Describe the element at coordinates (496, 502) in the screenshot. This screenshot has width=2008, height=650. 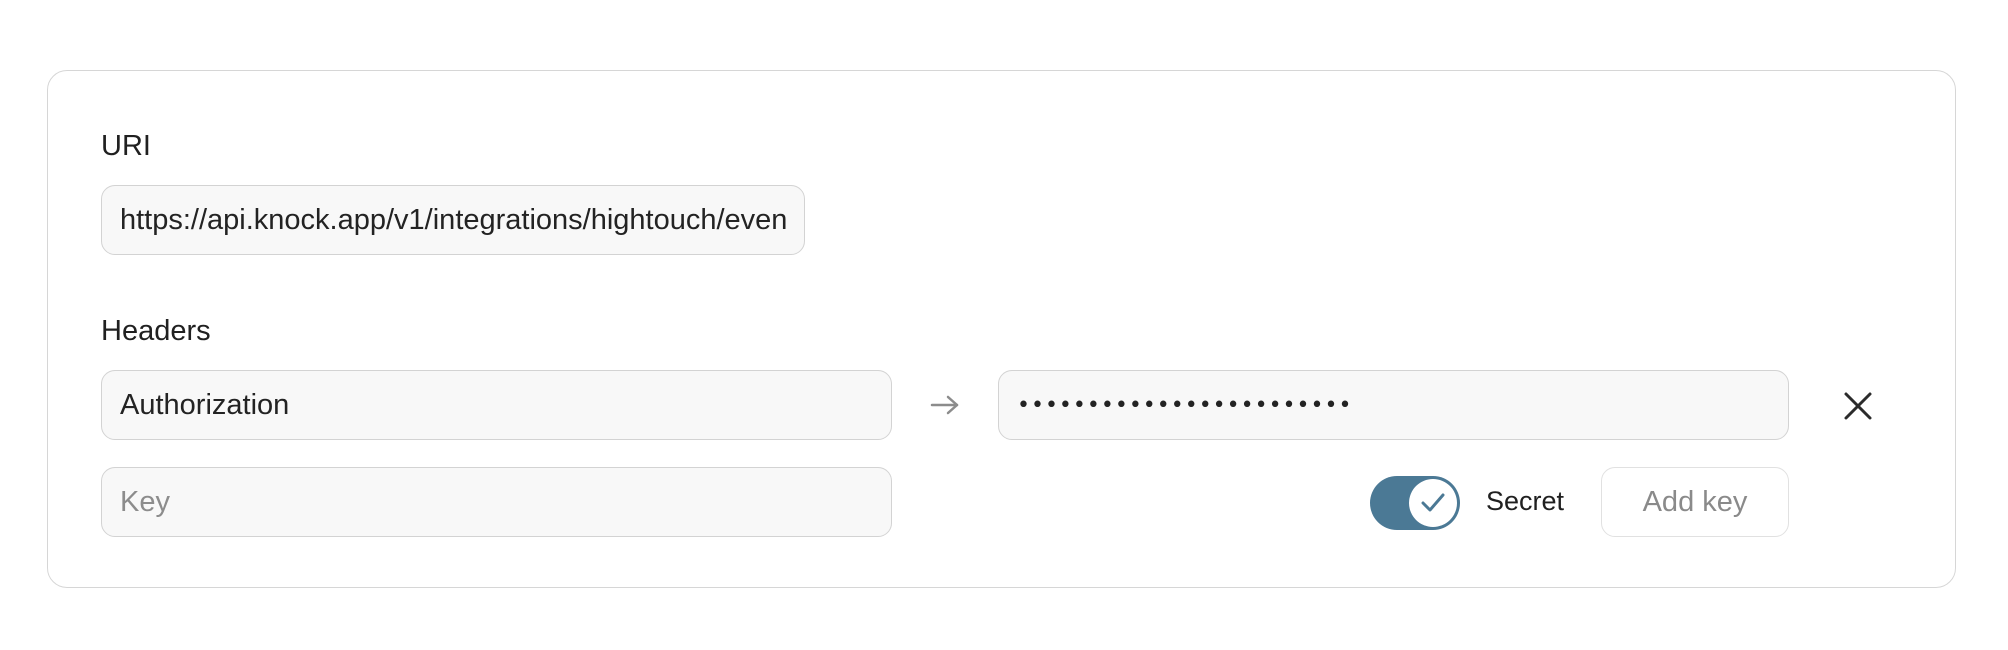
I see `new-header-key-input` at that location.